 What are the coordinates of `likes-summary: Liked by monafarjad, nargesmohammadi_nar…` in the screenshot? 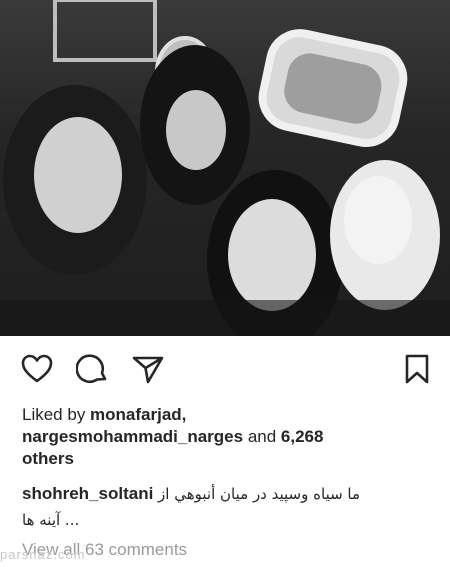 It's located at (227, 437).